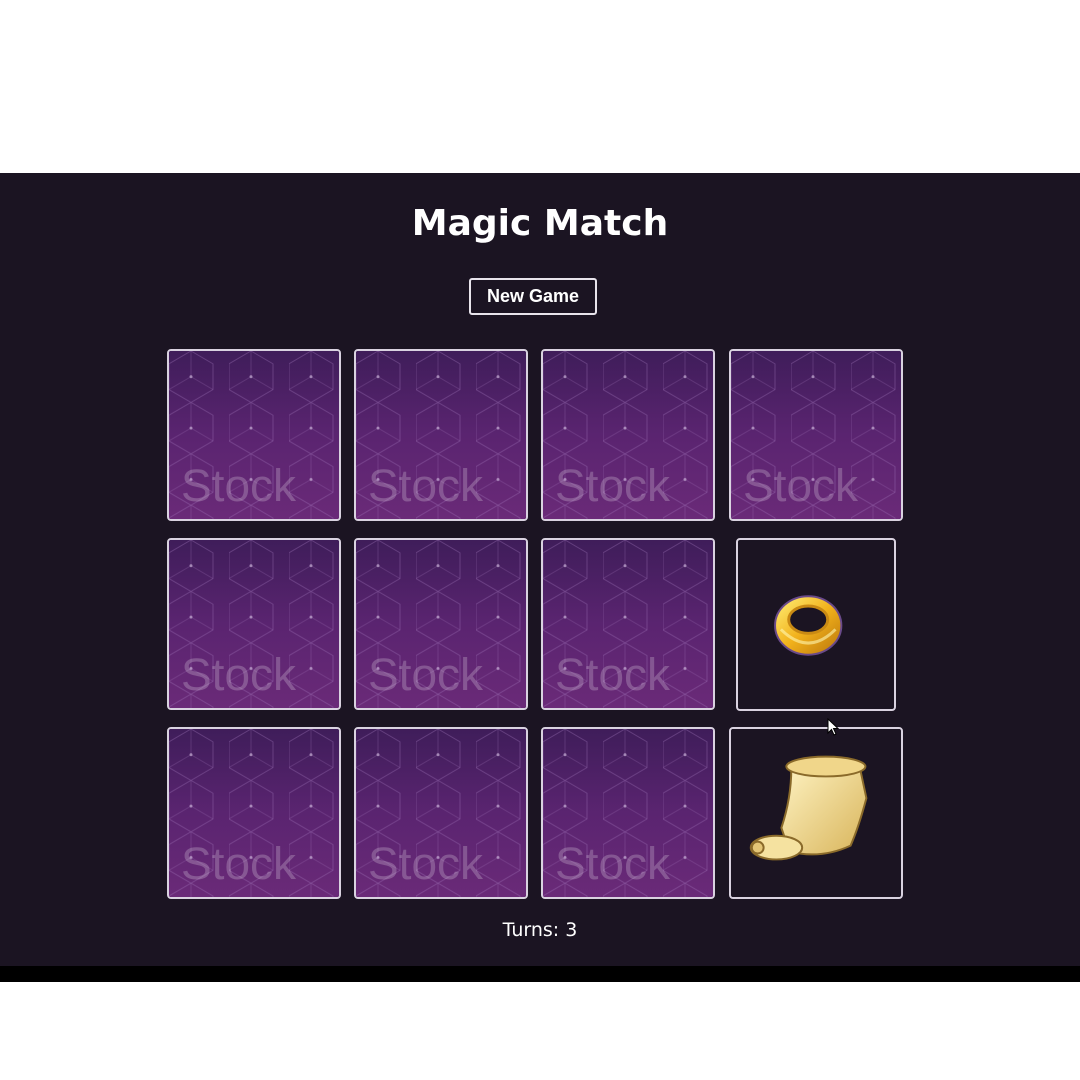 The height and width of the screenshot is (1080, 1080). Describe the element at coordinates (540, 974) in the screenshot. I see `bottom-bar` at that location.